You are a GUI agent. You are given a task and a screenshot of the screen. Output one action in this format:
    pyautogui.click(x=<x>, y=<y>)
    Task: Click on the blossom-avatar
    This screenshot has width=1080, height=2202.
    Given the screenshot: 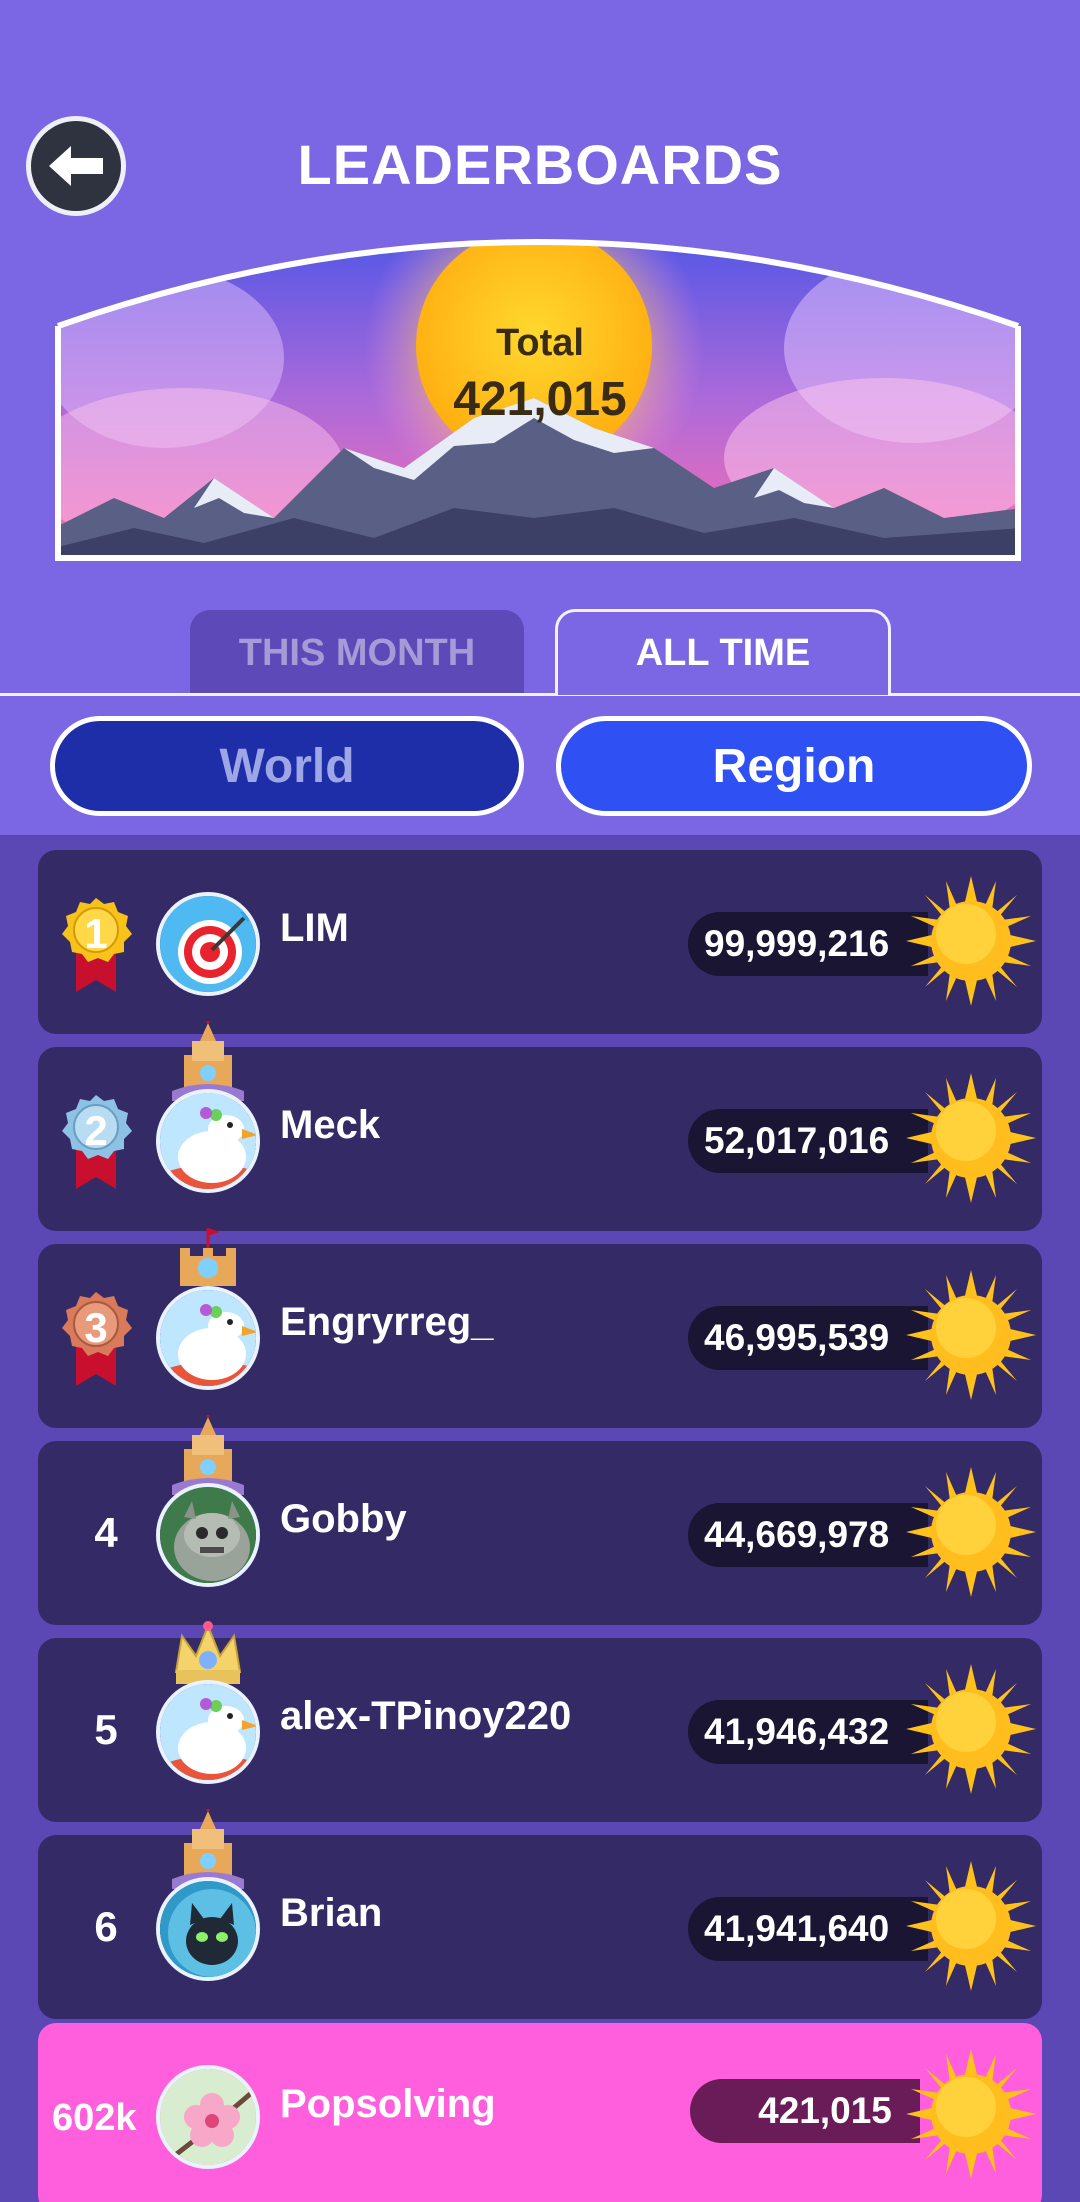 What is the action you would take?
    pyautogui.click(x=208, y=2117)
    